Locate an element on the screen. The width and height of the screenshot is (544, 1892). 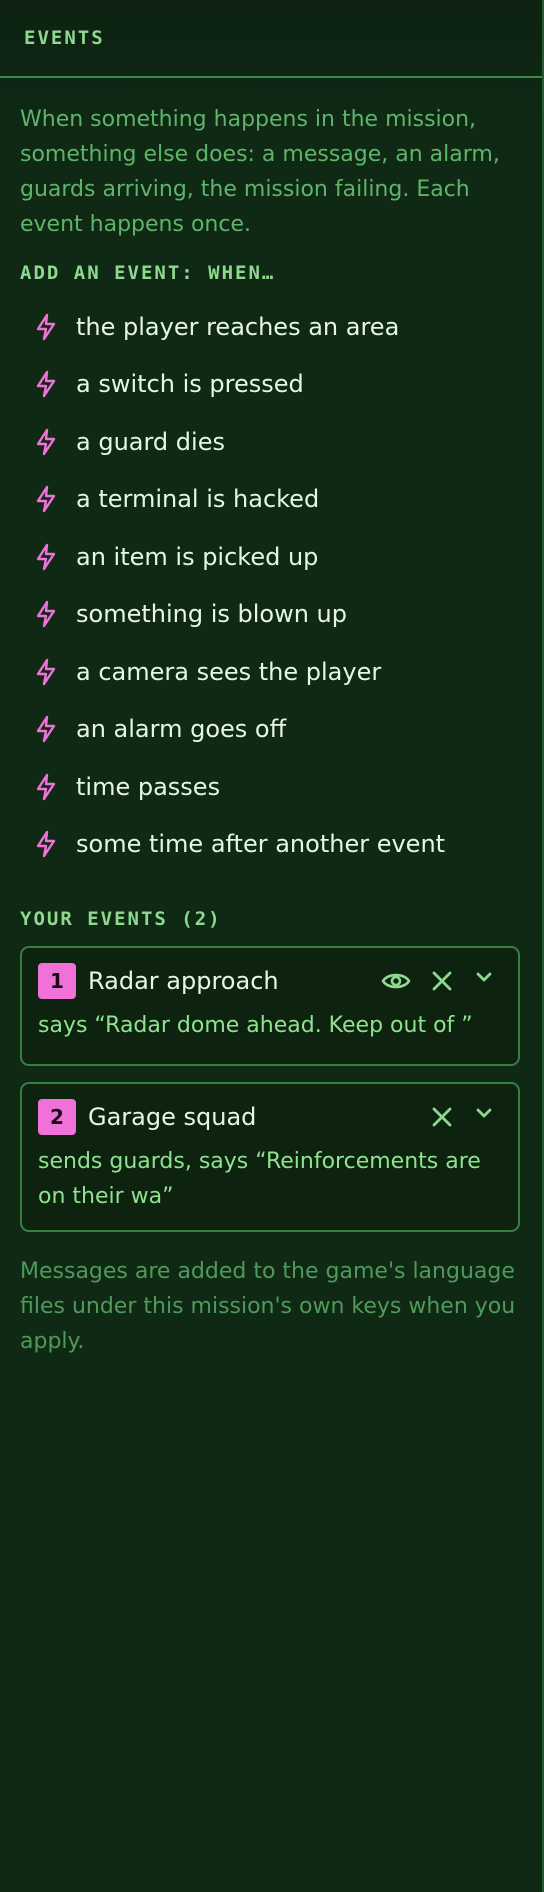
trigger-label: something is blown up is located at coordinates (211, 614).